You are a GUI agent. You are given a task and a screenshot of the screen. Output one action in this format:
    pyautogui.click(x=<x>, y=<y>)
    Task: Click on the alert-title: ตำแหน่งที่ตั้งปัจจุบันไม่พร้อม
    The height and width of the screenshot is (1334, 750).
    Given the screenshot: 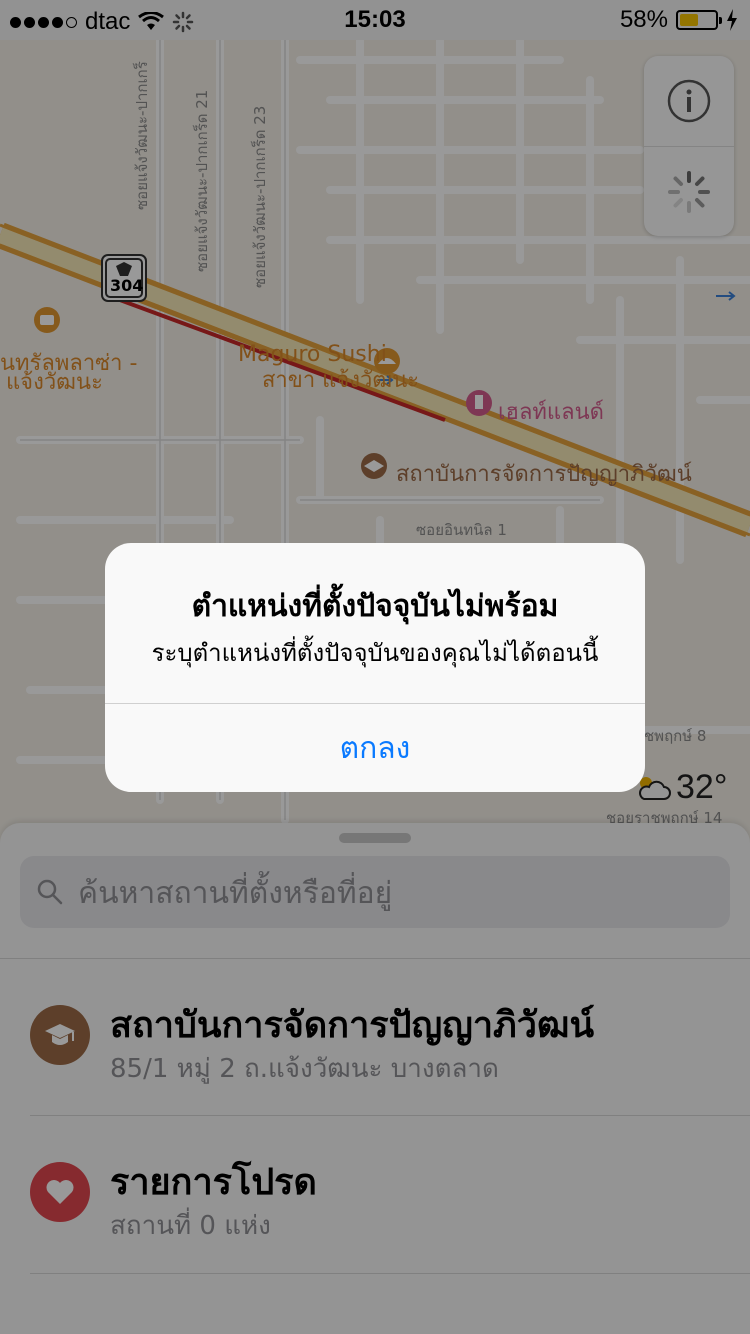 What is the action you would take?
    pyautogui.click(x=375, y=606)
    